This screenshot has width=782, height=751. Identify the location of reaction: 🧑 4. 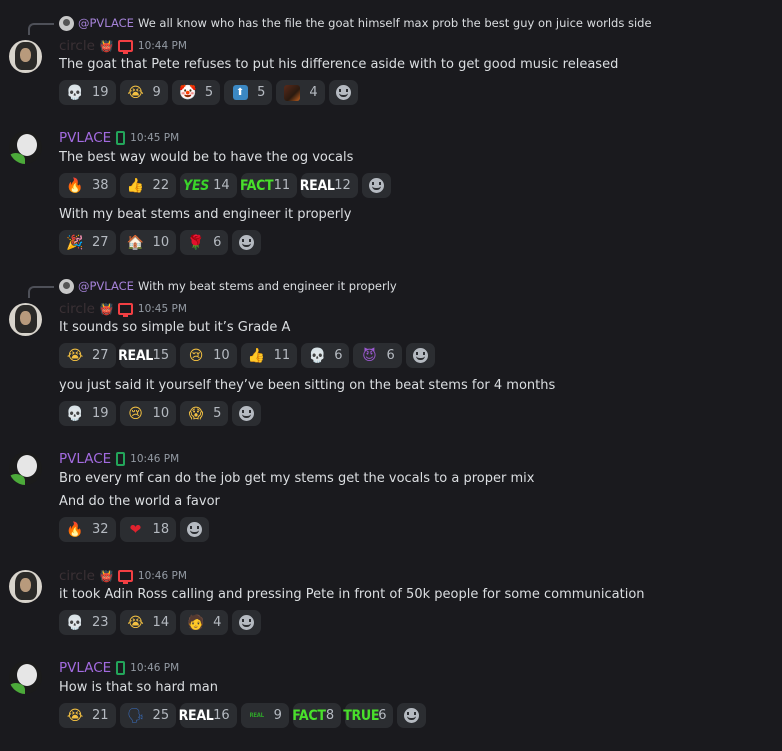
(204, 622).